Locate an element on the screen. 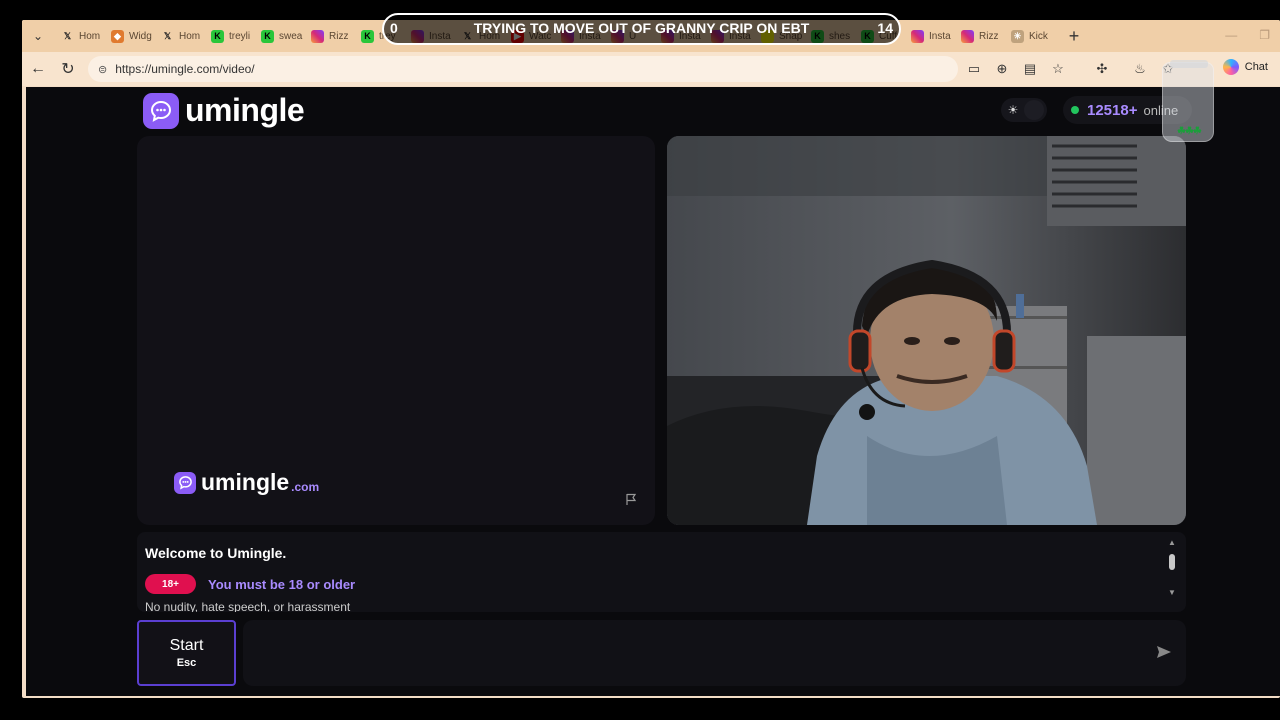 Image resolution: width=1280 pixels, height=720 pixels. age-badge: 18+ is located at coordinates (170, 584).